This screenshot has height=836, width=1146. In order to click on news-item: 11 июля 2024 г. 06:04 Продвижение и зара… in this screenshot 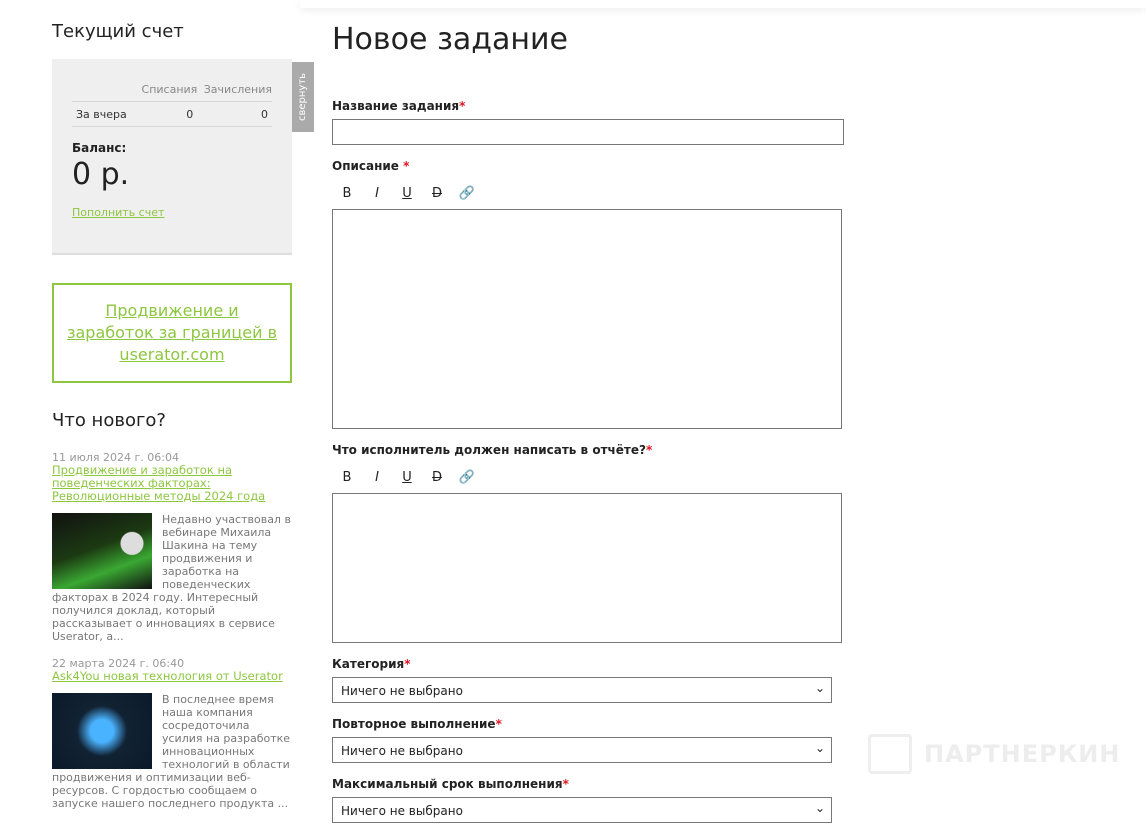, I will do `click(172, 547)`.